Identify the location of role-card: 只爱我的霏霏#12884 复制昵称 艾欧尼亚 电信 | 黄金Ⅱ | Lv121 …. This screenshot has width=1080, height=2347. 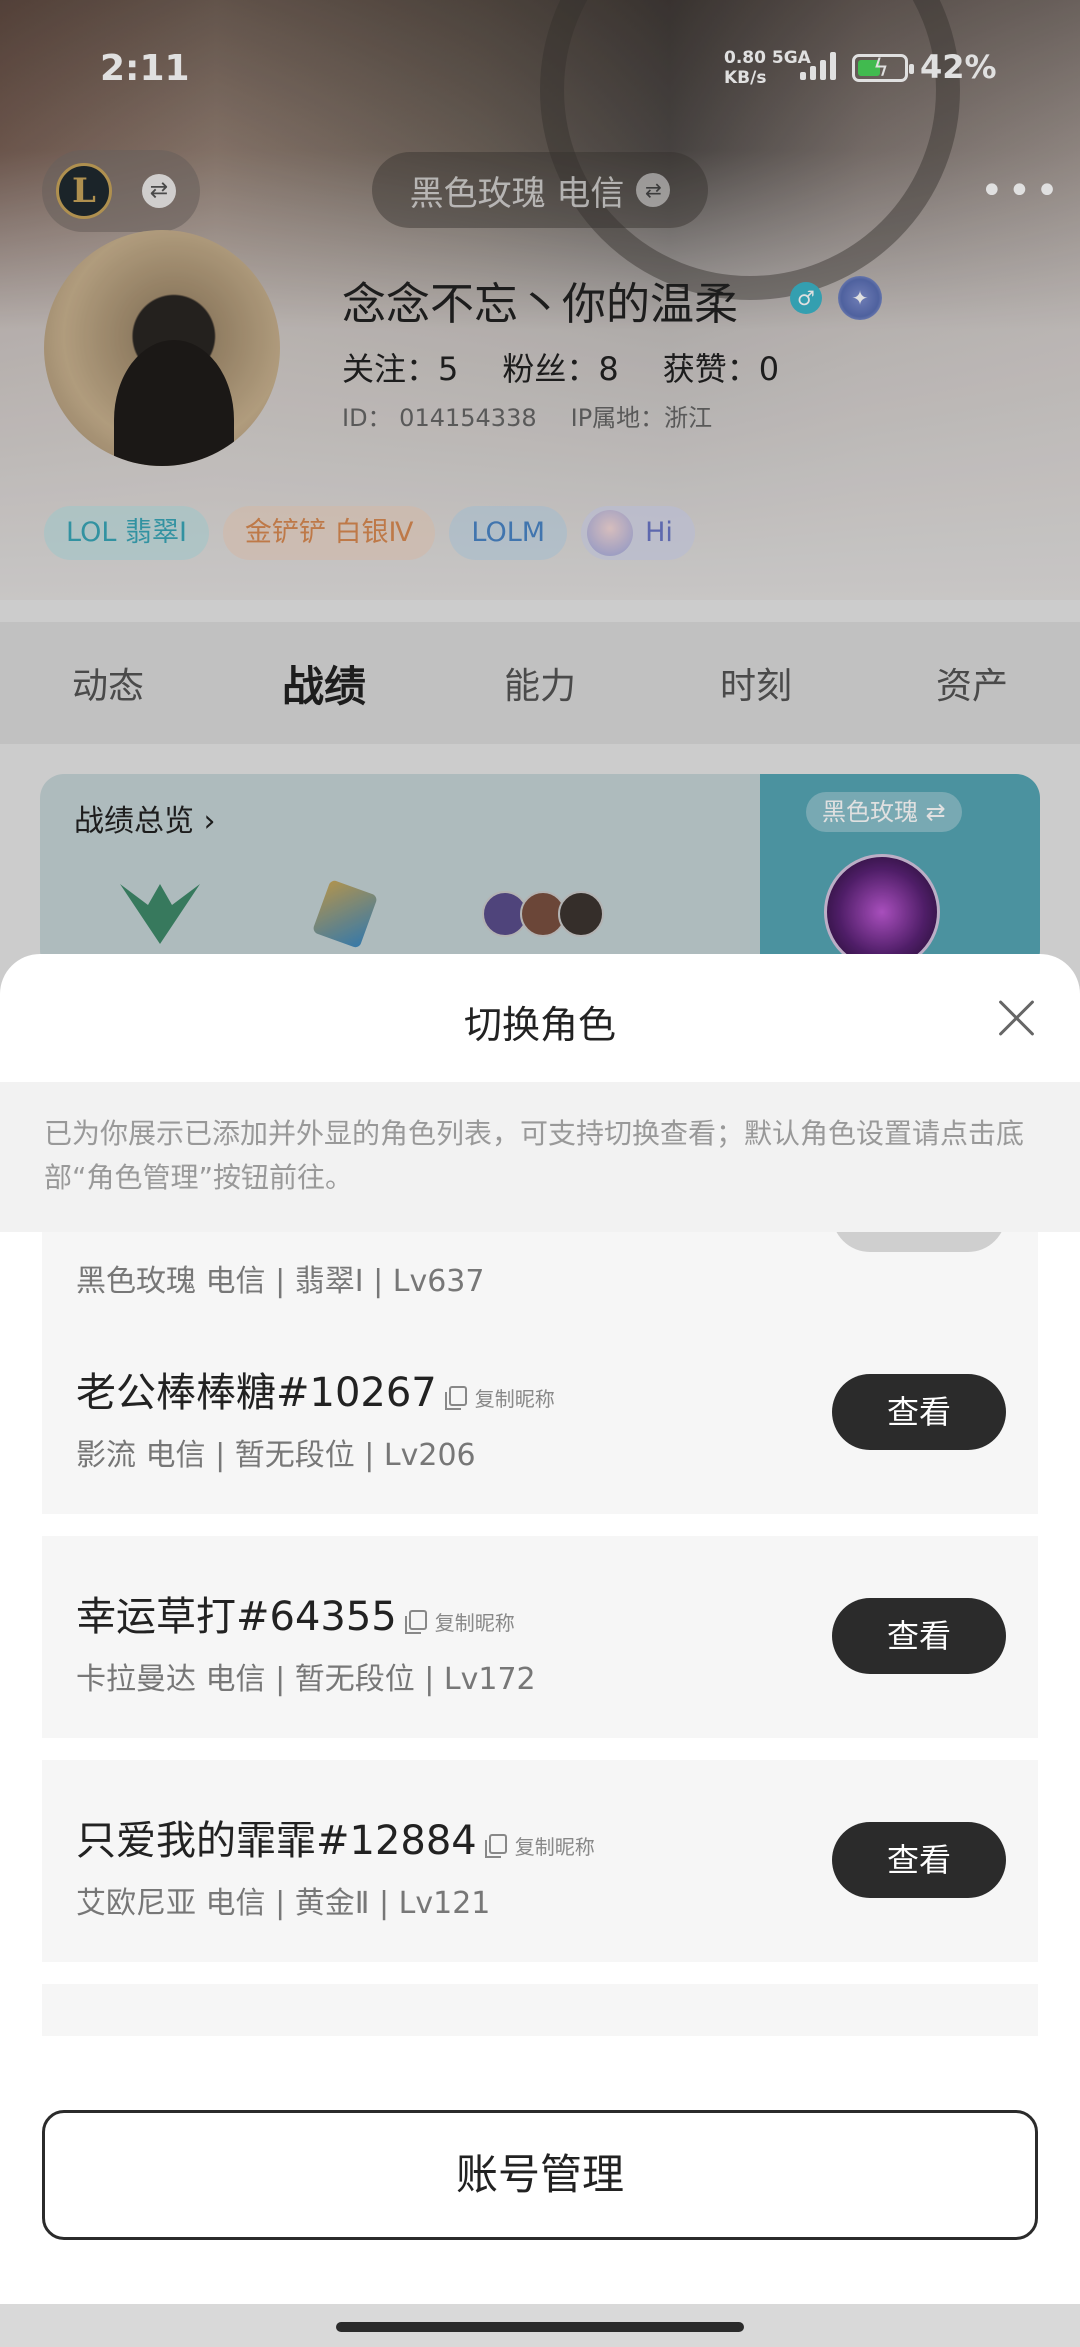
(540, 1861).